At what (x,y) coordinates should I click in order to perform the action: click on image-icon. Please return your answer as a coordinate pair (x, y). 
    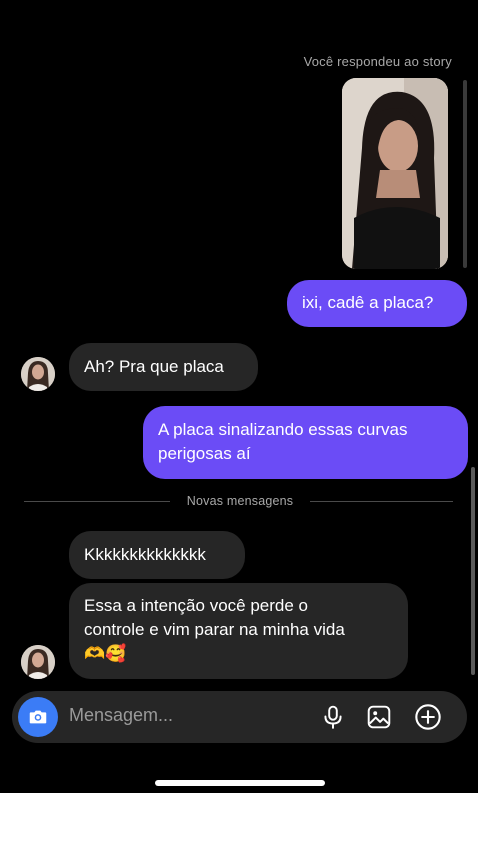
    Looking at the image, I should click on (379, 717).